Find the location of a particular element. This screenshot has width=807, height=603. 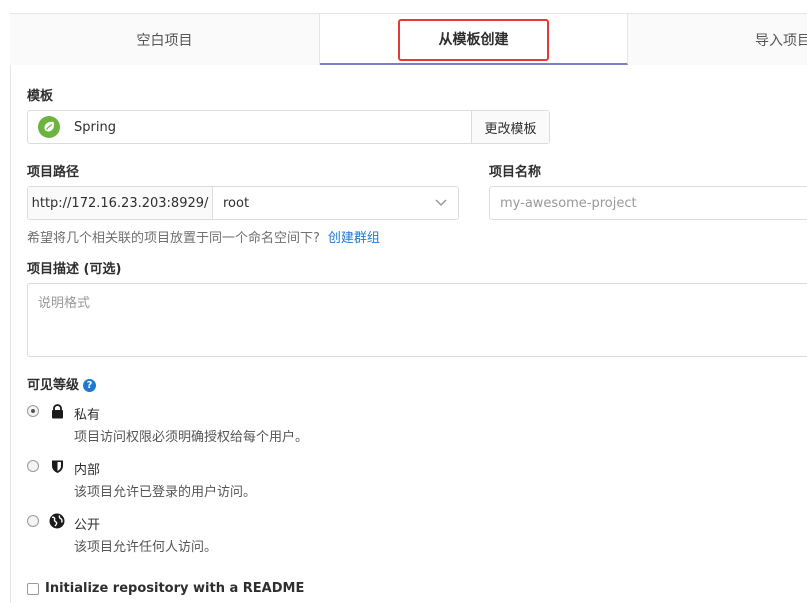

project-name-label: 项目名称 is located at coordinates (515, 172).